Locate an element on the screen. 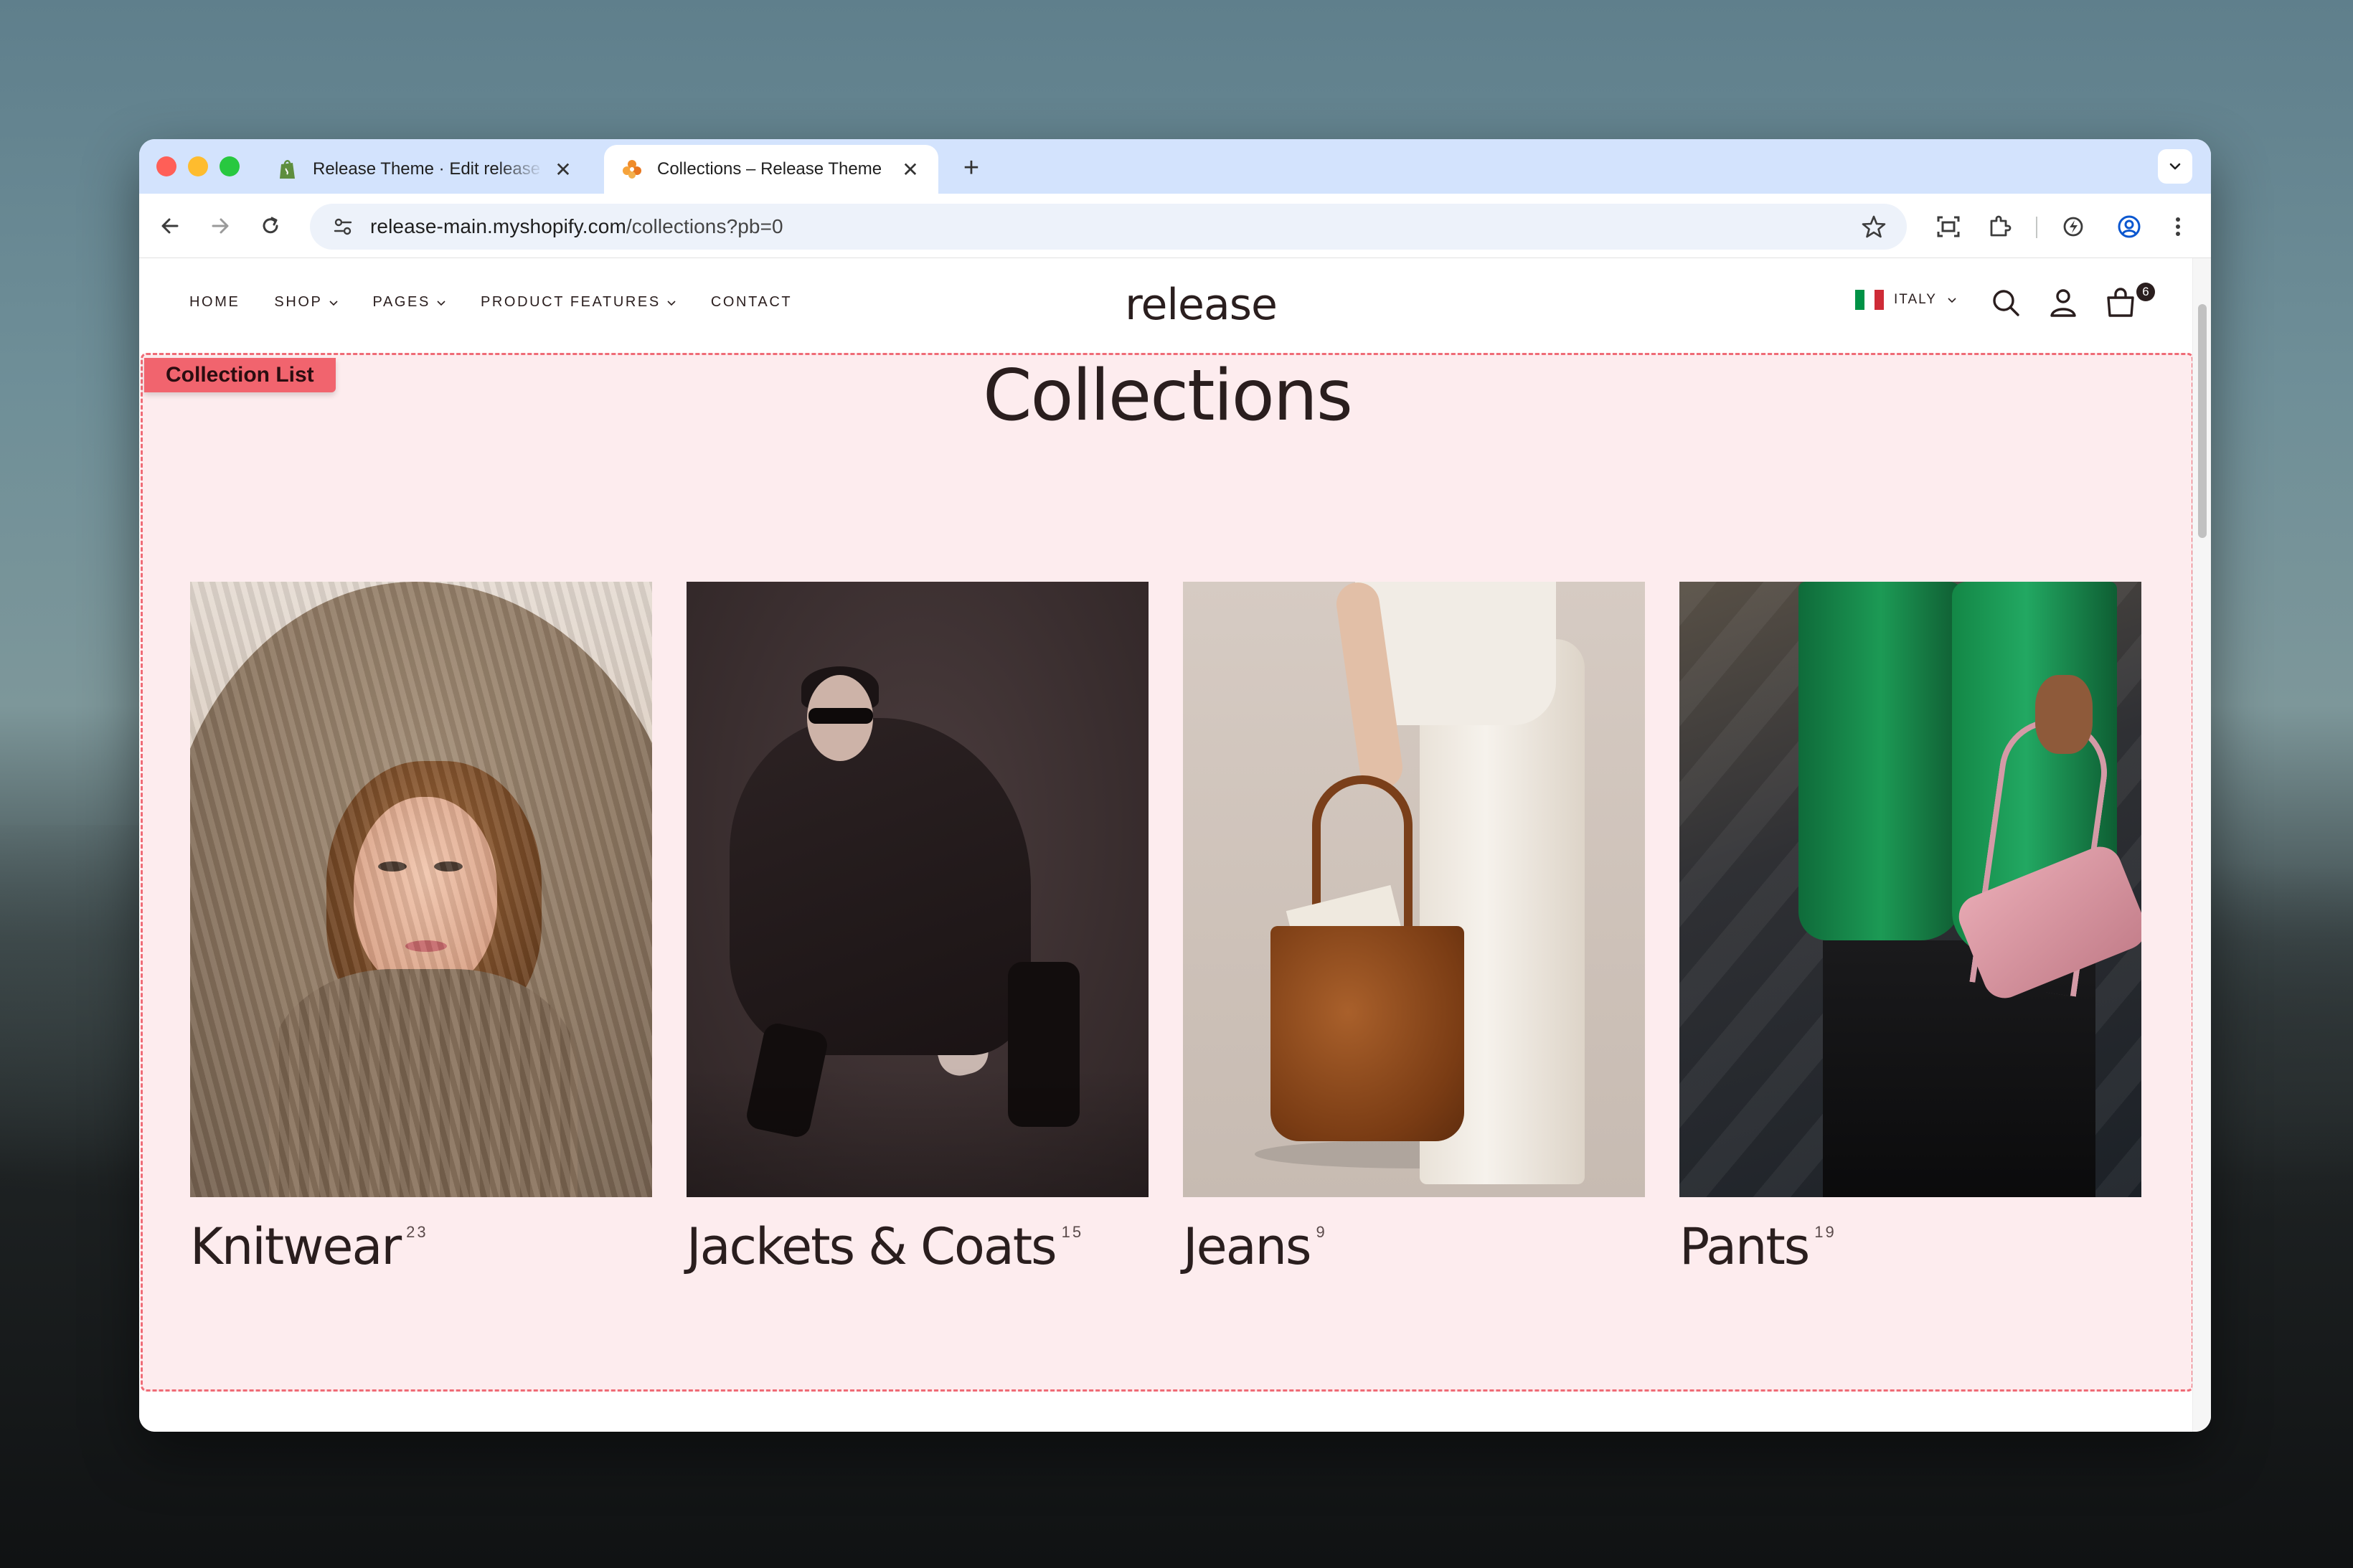 Image resolution: width=2353 pixels, height=1568 pixels. collection-count: 15 is located at coordinates (1073, 1232).